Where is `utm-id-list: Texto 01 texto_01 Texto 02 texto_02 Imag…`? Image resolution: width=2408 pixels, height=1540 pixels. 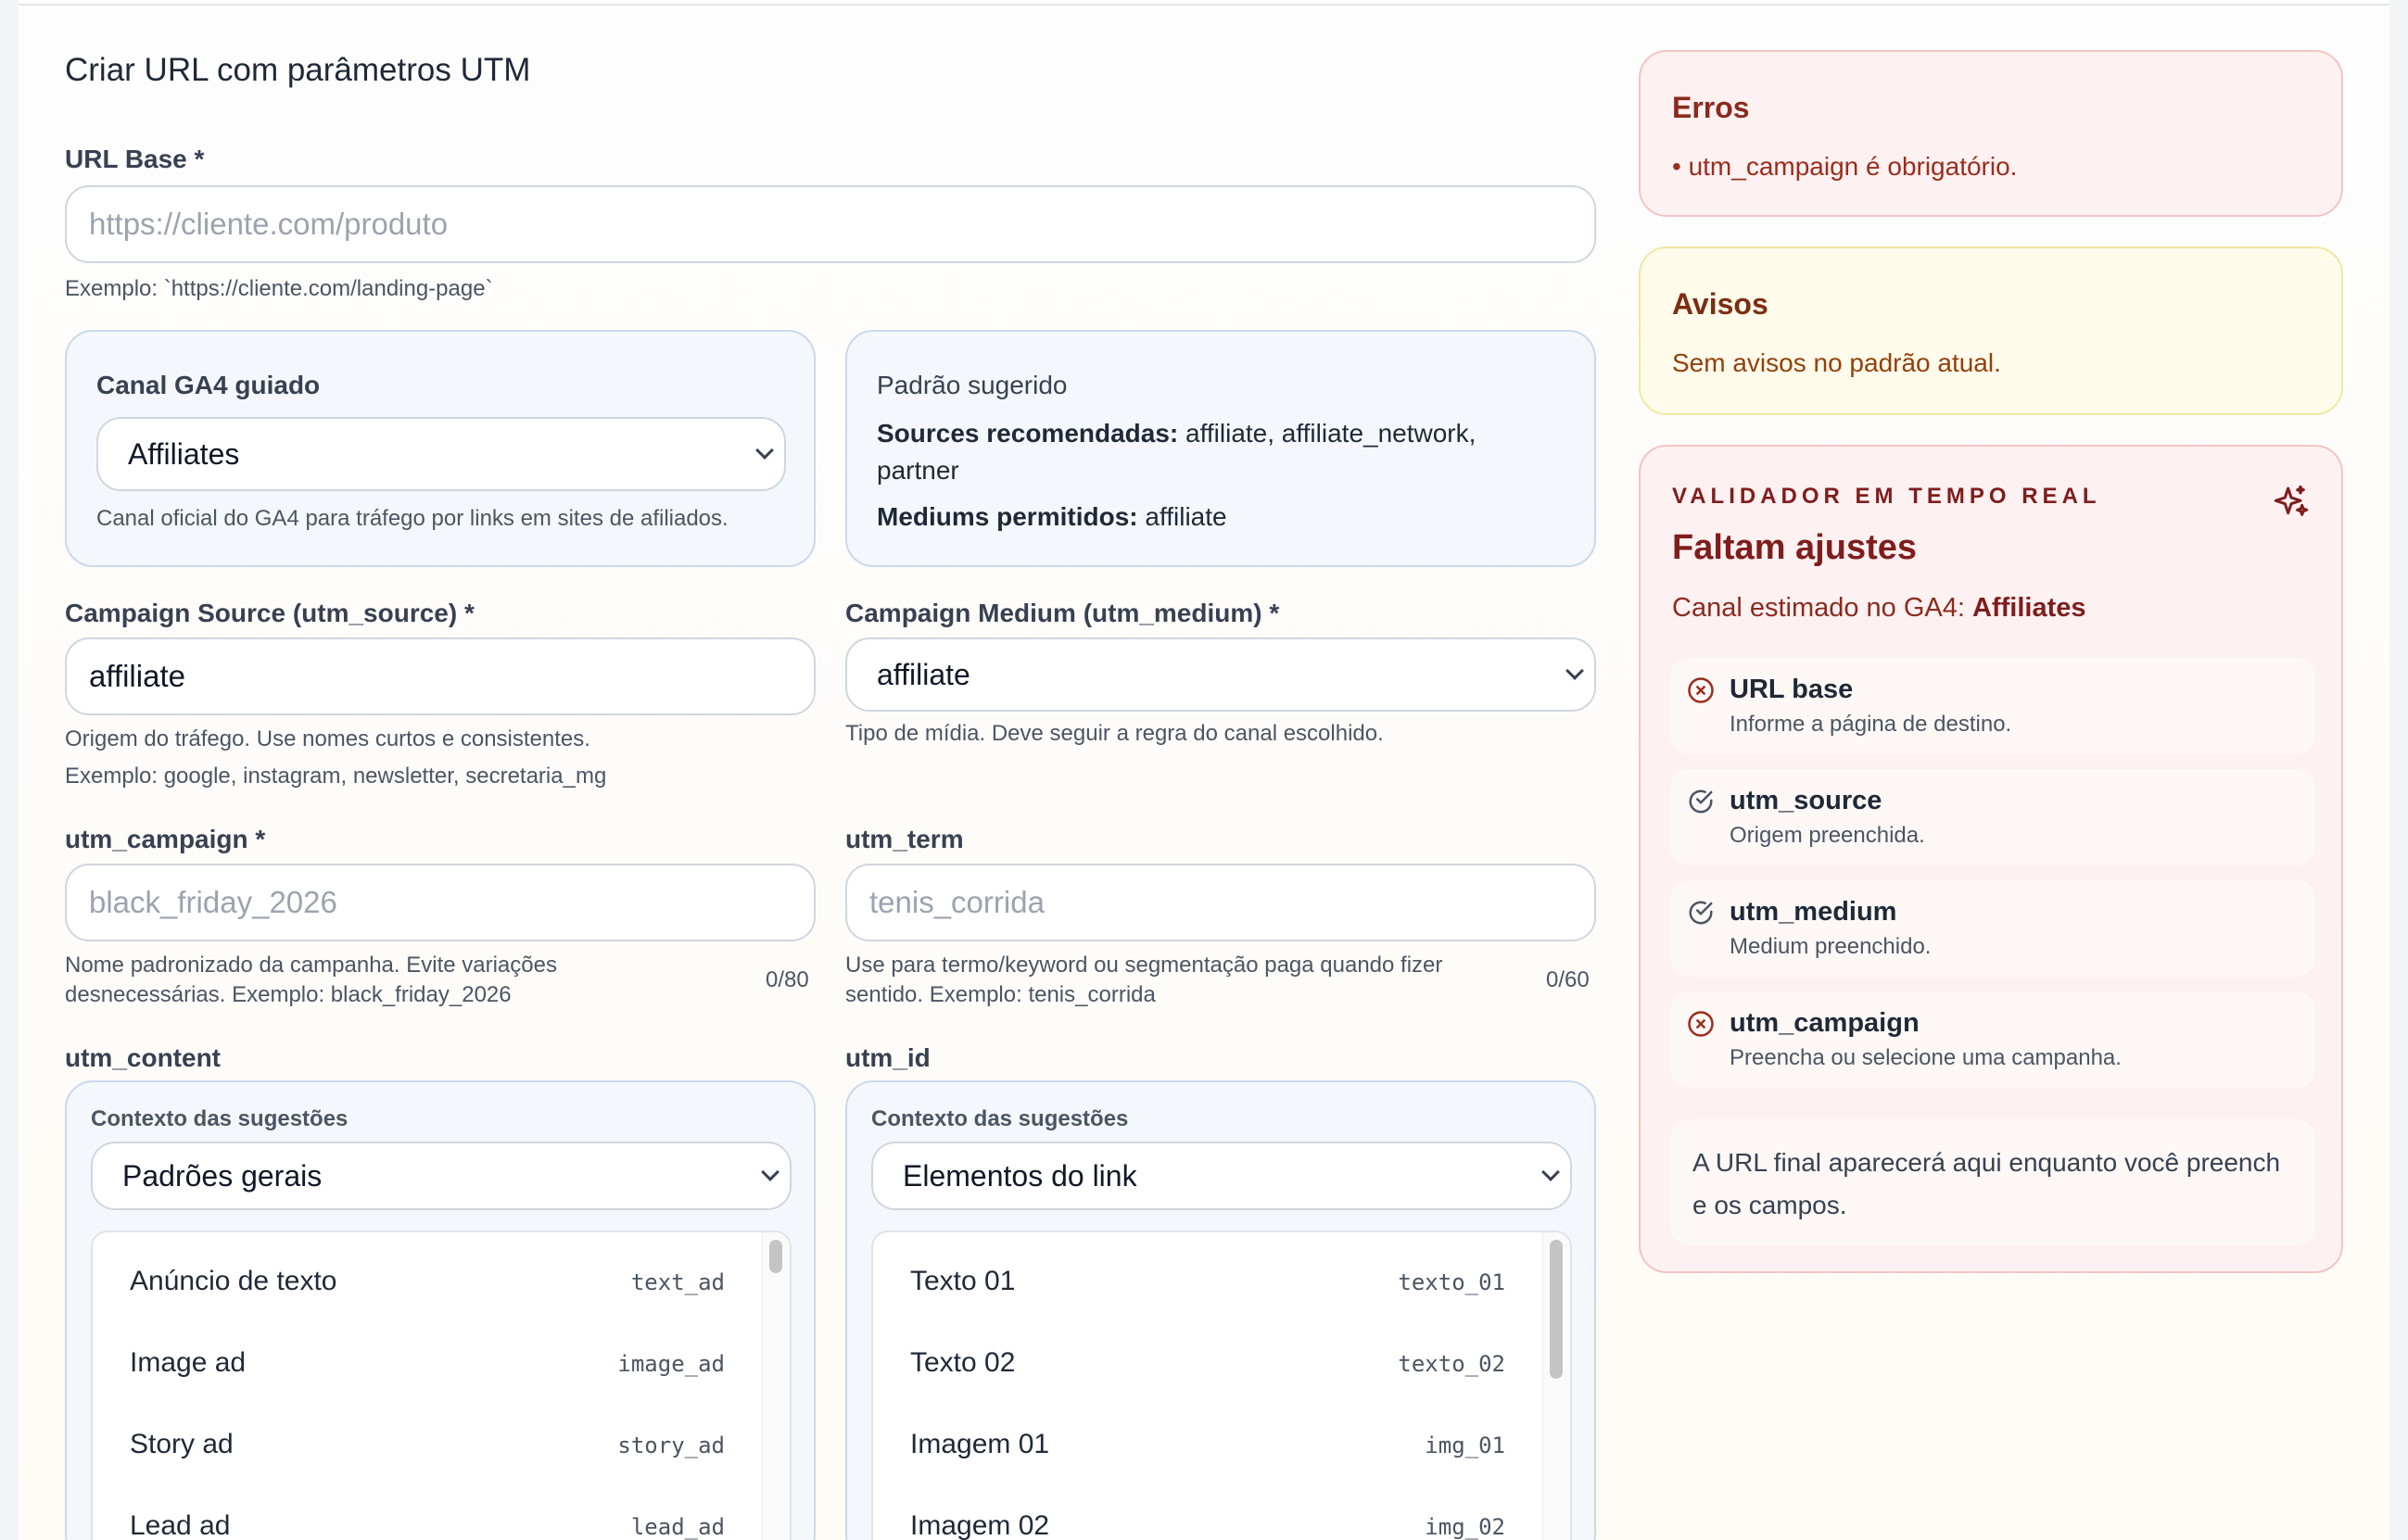
utm-id-list: Texto 01 texto_01 Texto 02 texto_02 Imag… is located at coordinates (1221, 1385).